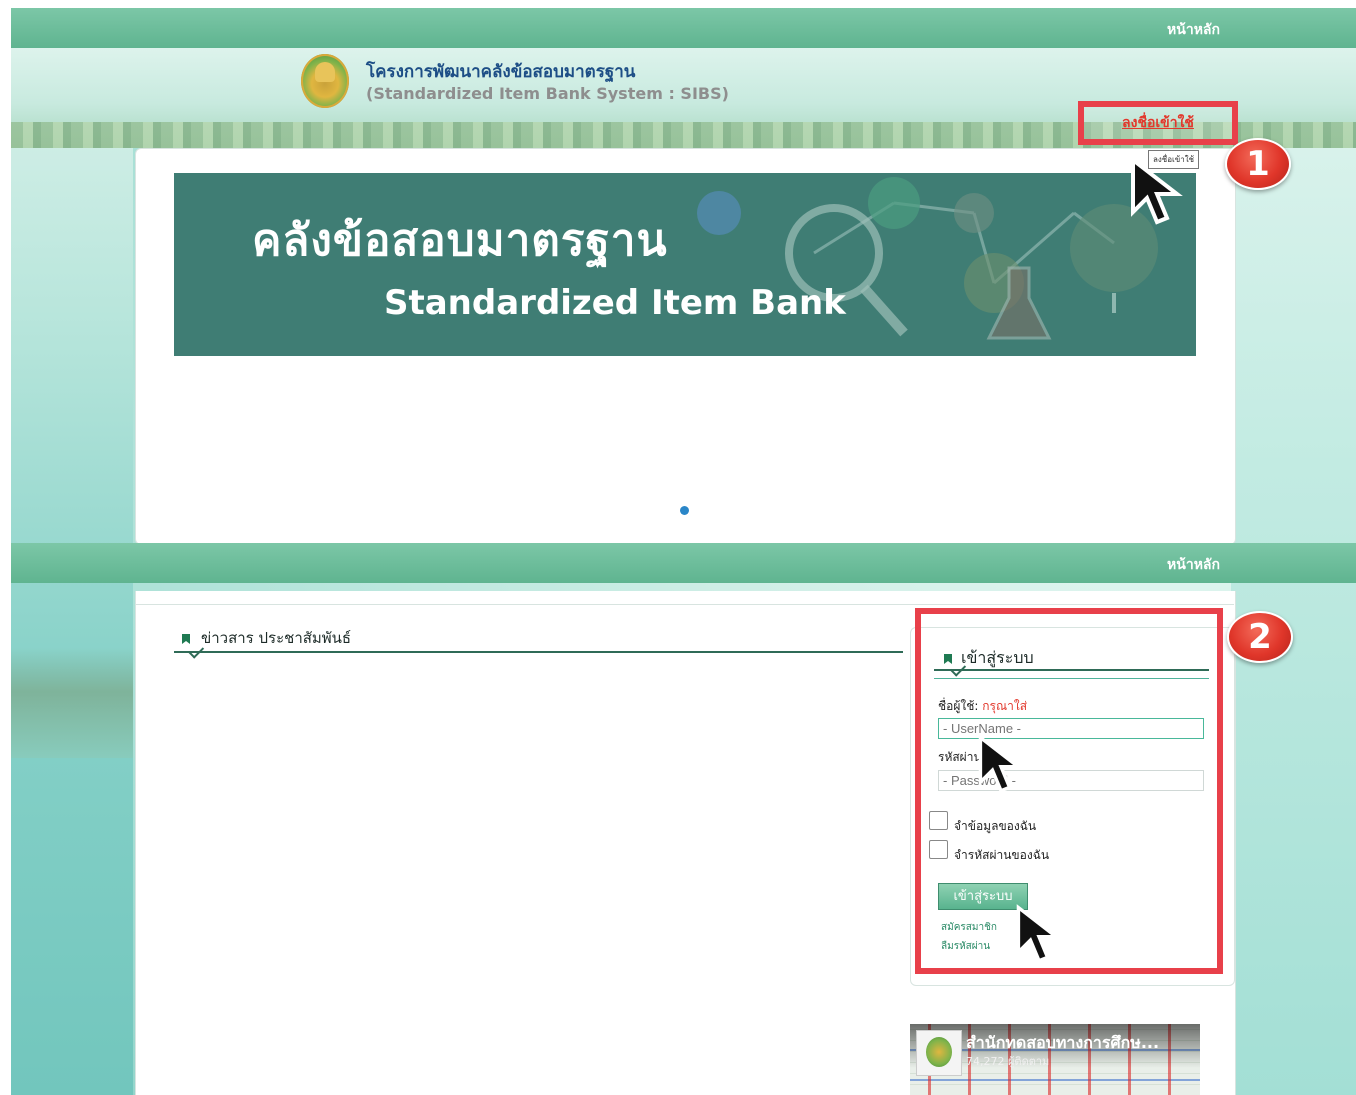  I want to click on banner-title-th: คลังข้อสอบมาตรฐาน, so click(460, 240).